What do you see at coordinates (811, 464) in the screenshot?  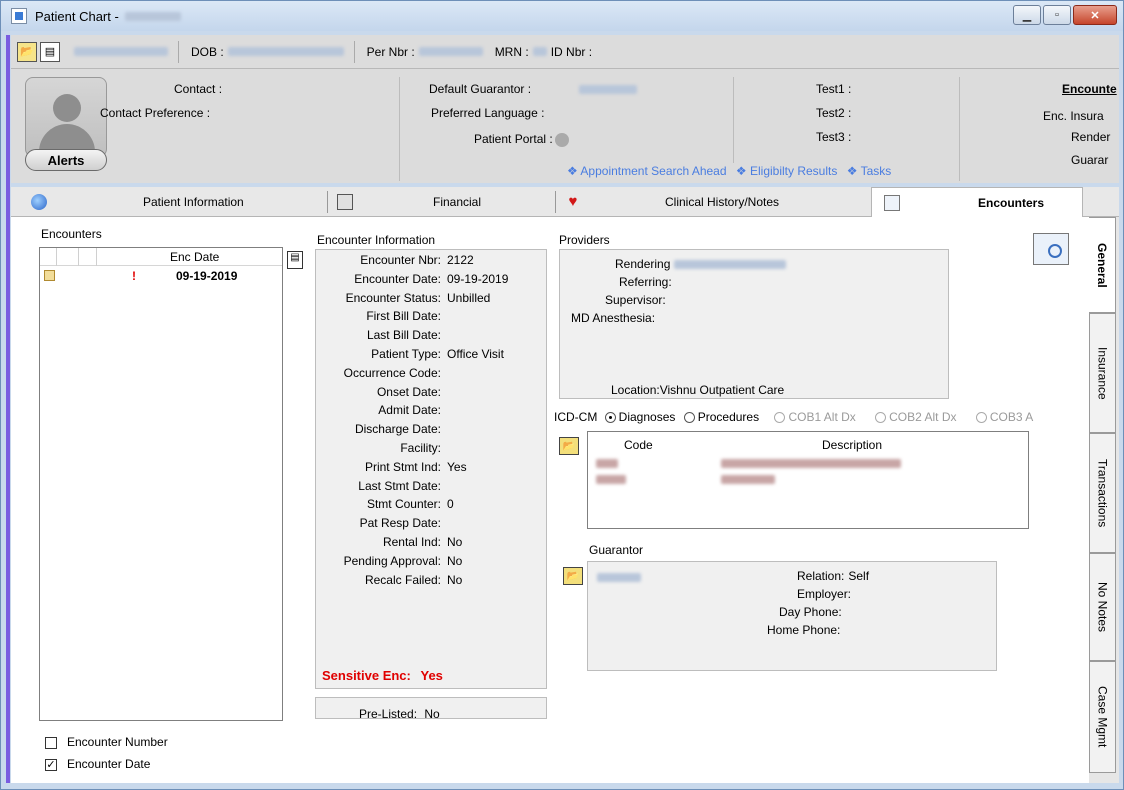 I see `description-value` at bounding box center [811, 464].